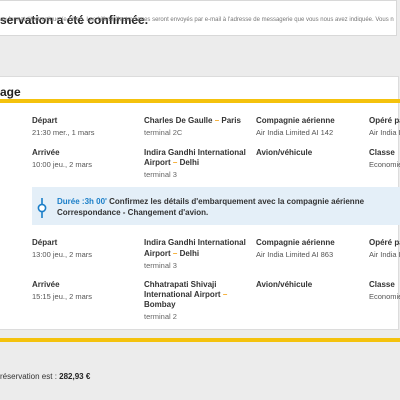  Describe the element at coordinates (42, 208) in the screenshot. I see `connection-route-icon` at that location.